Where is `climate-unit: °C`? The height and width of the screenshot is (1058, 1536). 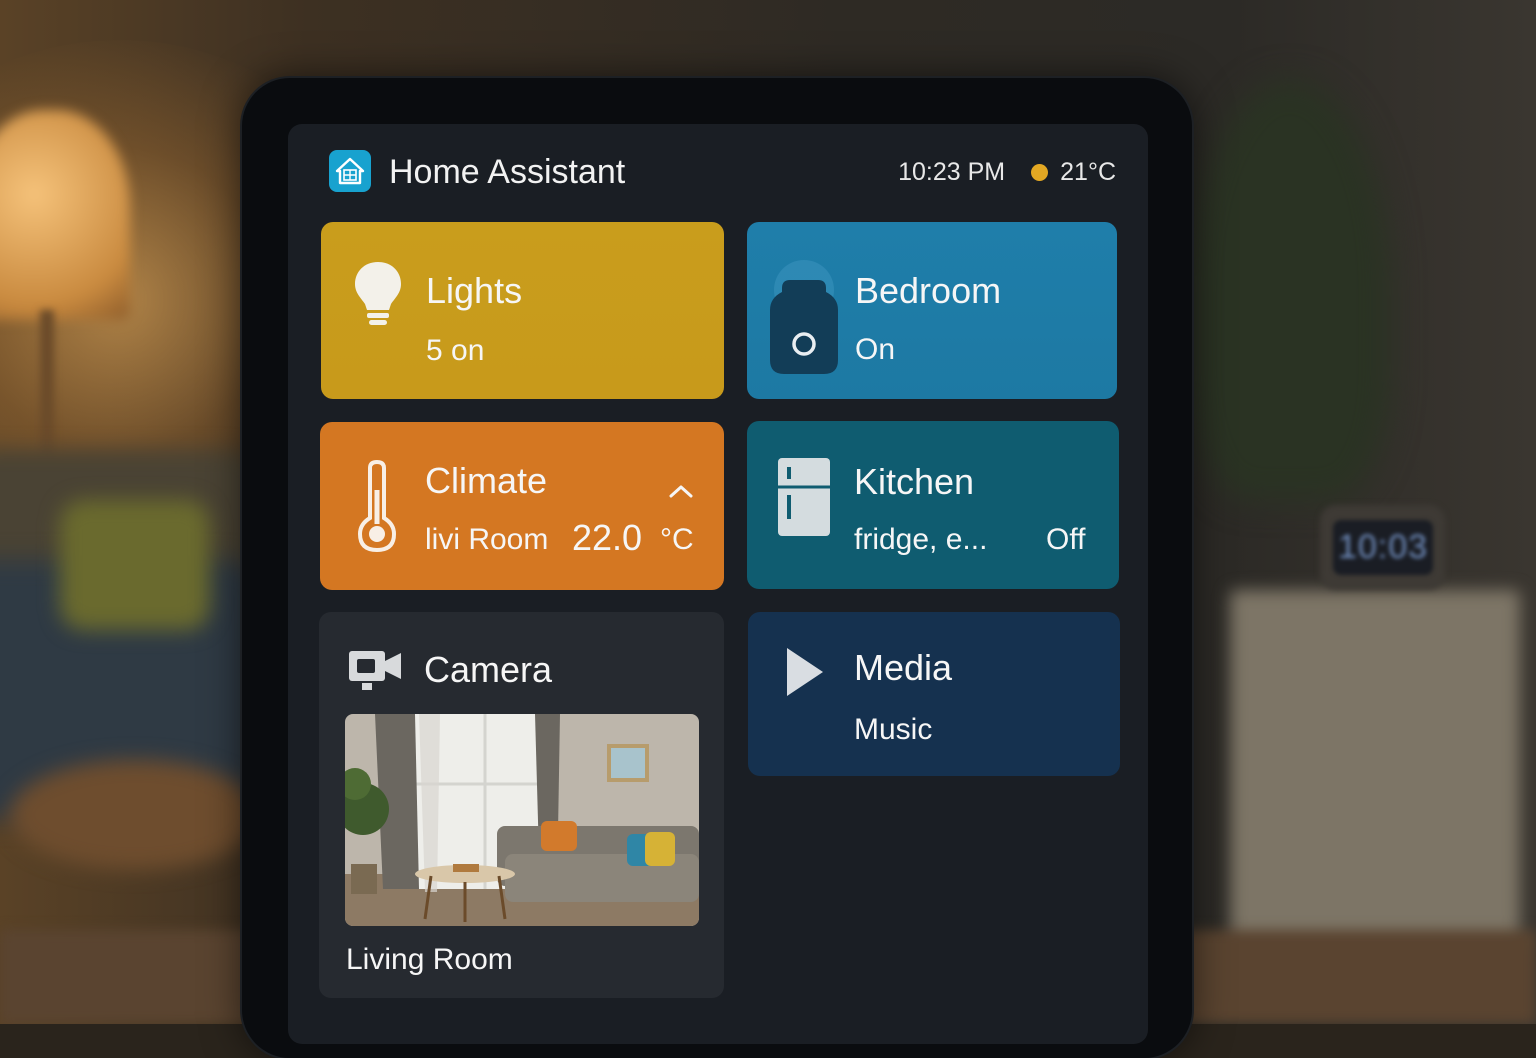
climate-unit: °C is located at coordinates (677, 539).